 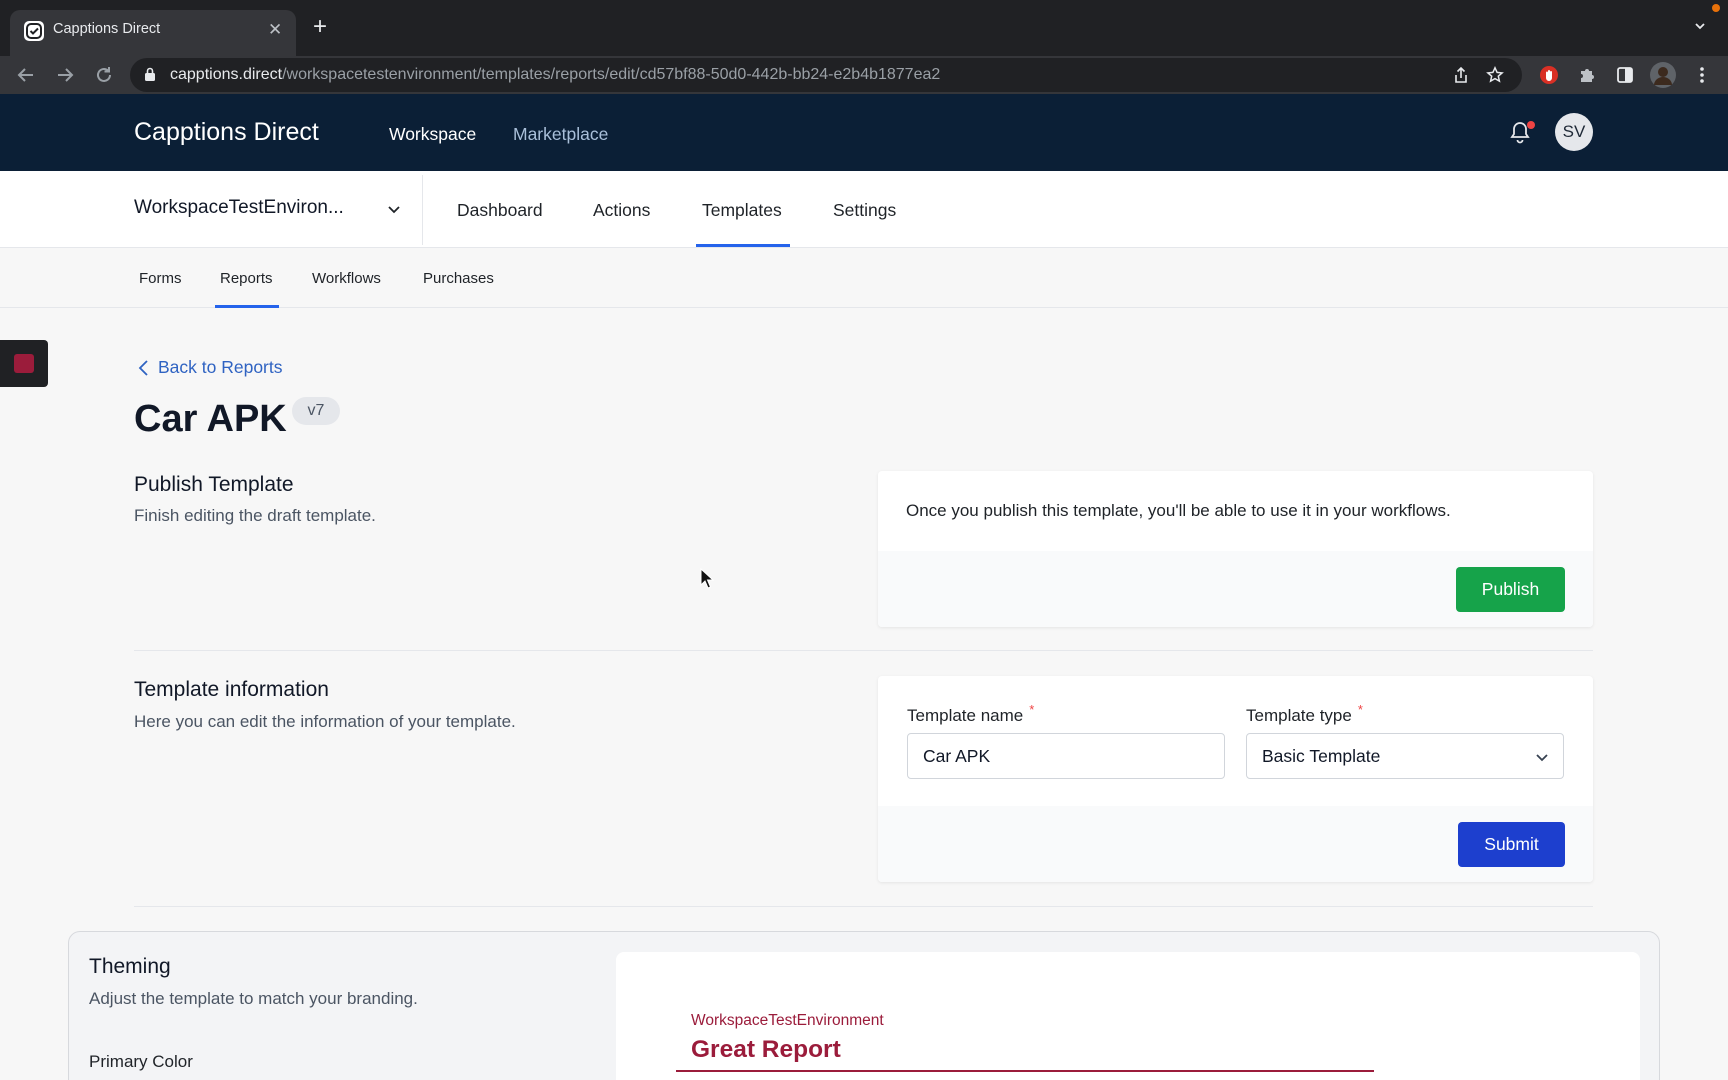 What do you see at coordinates (1549, 77) in the screenshot?
I see `extension-icon` at bounding box center [1549, 77].